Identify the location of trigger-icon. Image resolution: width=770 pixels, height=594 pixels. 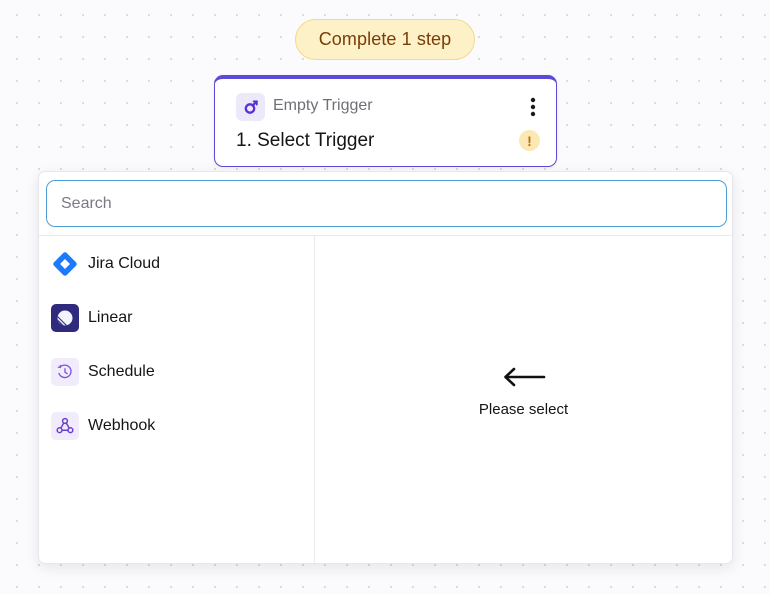
(250, 107).